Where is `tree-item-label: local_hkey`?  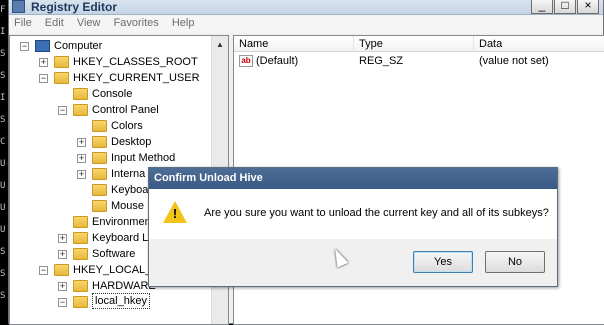
tree-item-label: local_hkey is located at coordinates (121, 301).